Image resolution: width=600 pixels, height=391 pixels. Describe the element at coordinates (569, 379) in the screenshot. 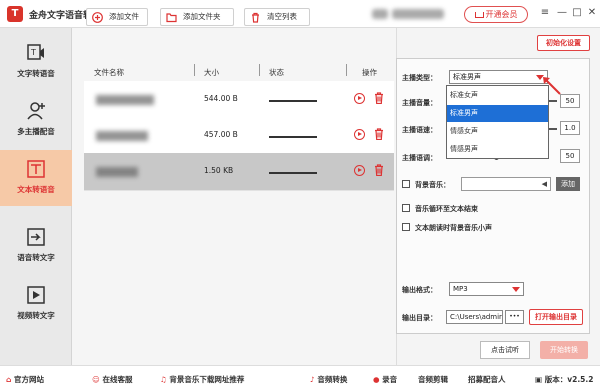

I see `version-label: 版本：v2.5.2` at that location.